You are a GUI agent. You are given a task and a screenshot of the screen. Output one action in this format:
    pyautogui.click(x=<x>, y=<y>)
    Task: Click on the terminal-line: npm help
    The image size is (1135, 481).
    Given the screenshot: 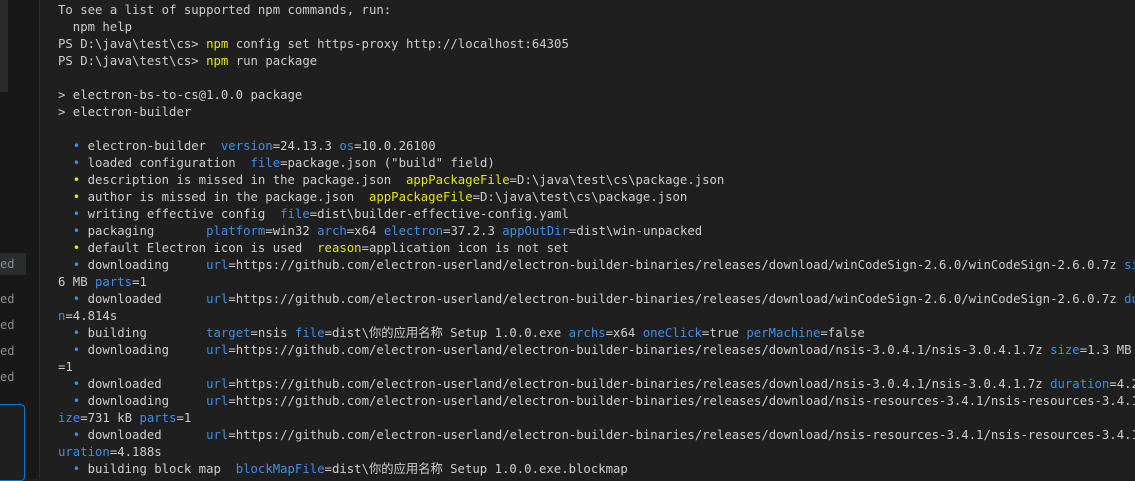 What is the action you would take?
    pyautogui.click(x=589, y=27)
    